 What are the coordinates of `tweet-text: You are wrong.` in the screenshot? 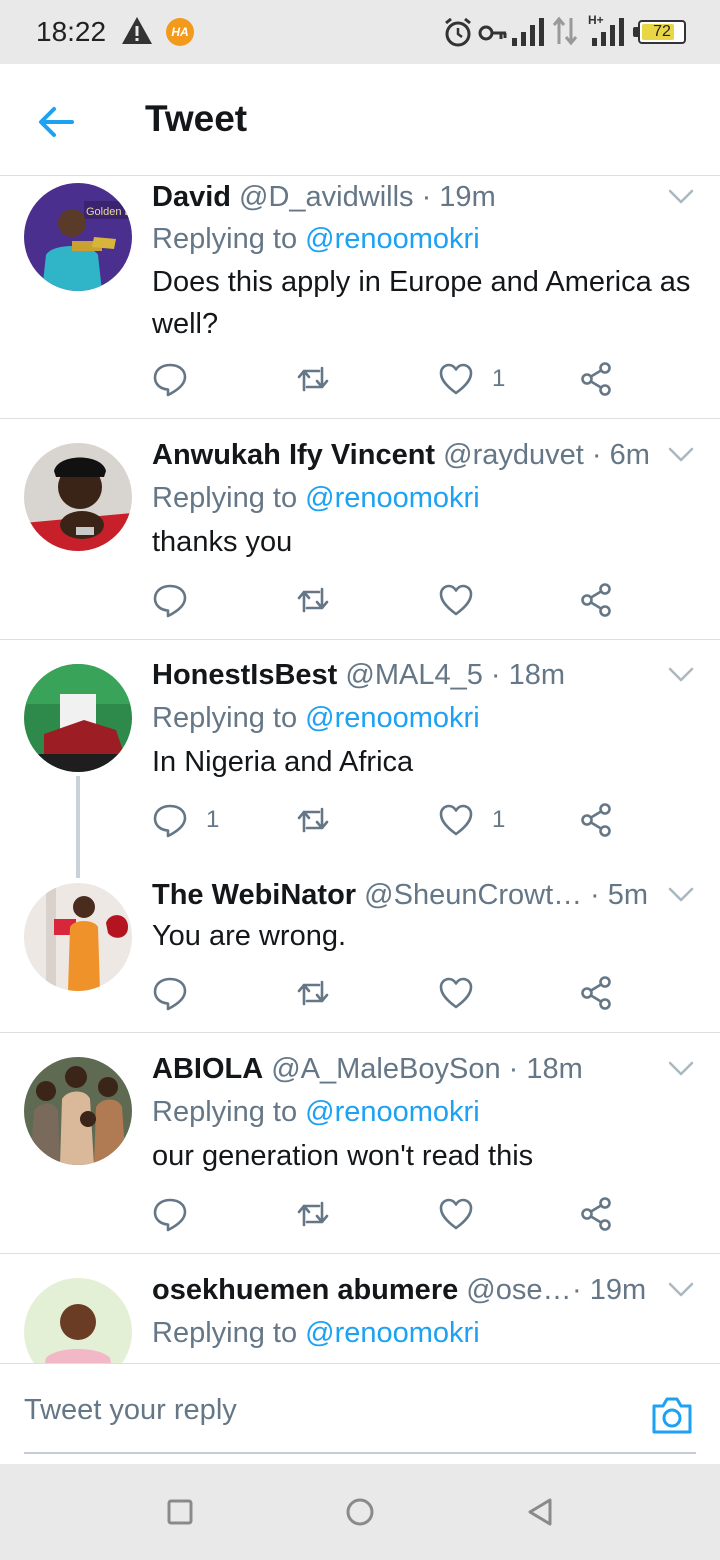 It's located at (249, 936).